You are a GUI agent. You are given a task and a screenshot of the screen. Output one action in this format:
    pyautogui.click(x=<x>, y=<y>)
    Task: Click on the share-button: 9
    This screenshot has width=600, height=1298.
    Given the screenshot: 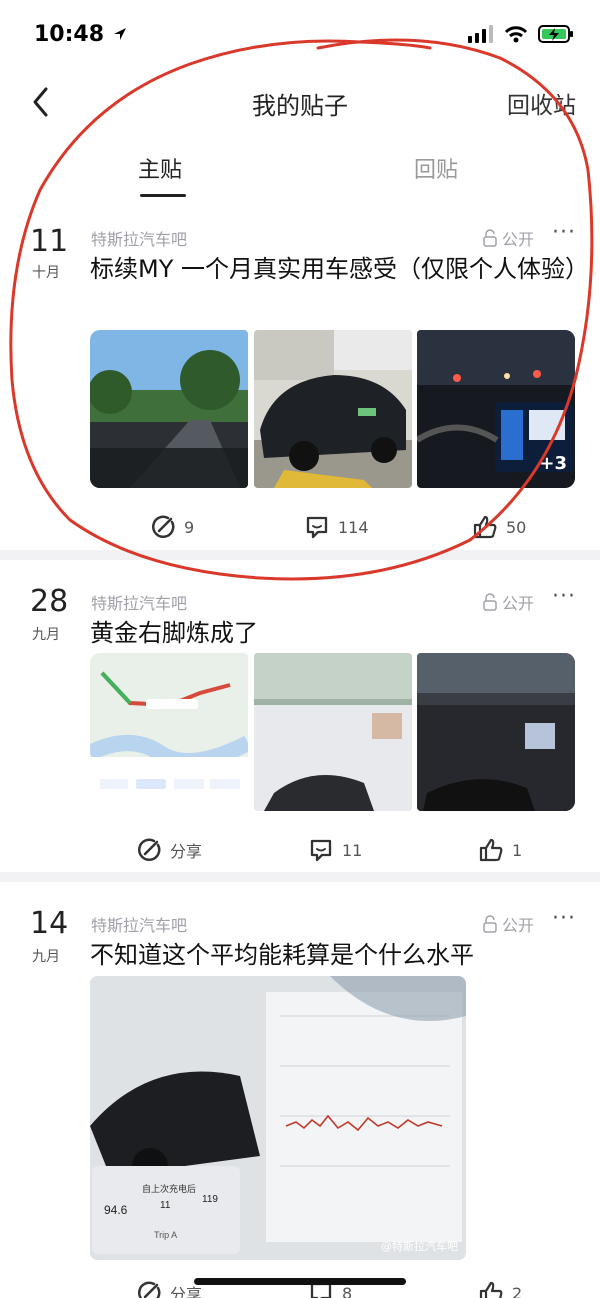 What is the action you would take?
    pyautogui.click(x=172, y=527)
    